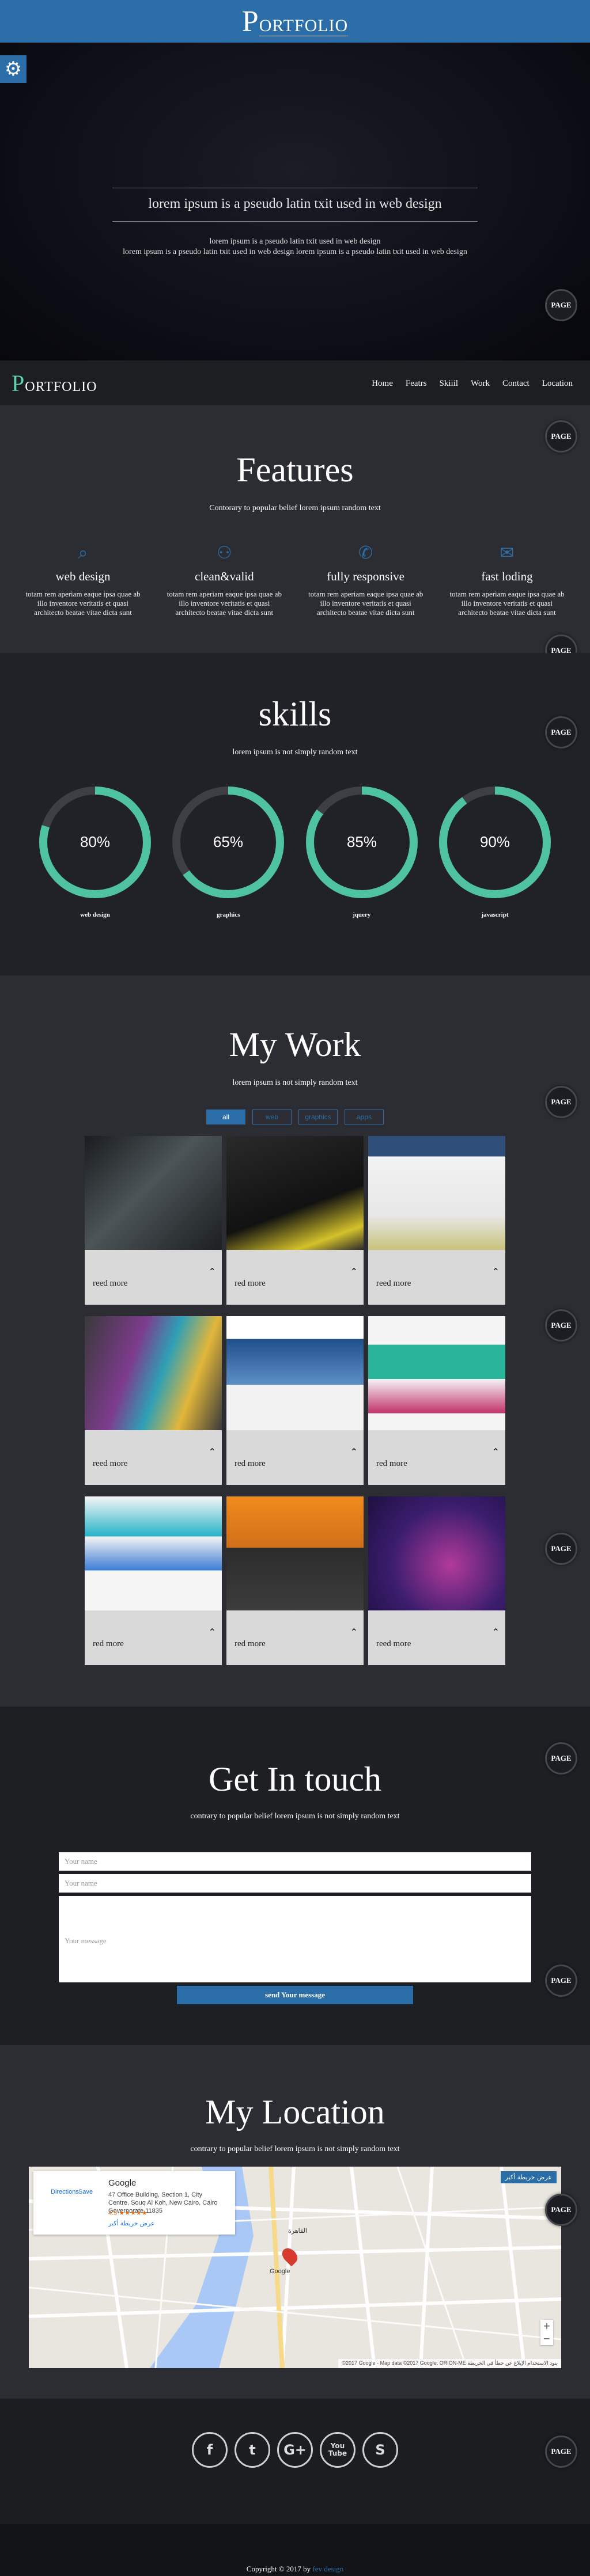 The width and height of the screenshot is (590, 2576). I want to click on skill-progress-ring: 80%, so click(95, 843).